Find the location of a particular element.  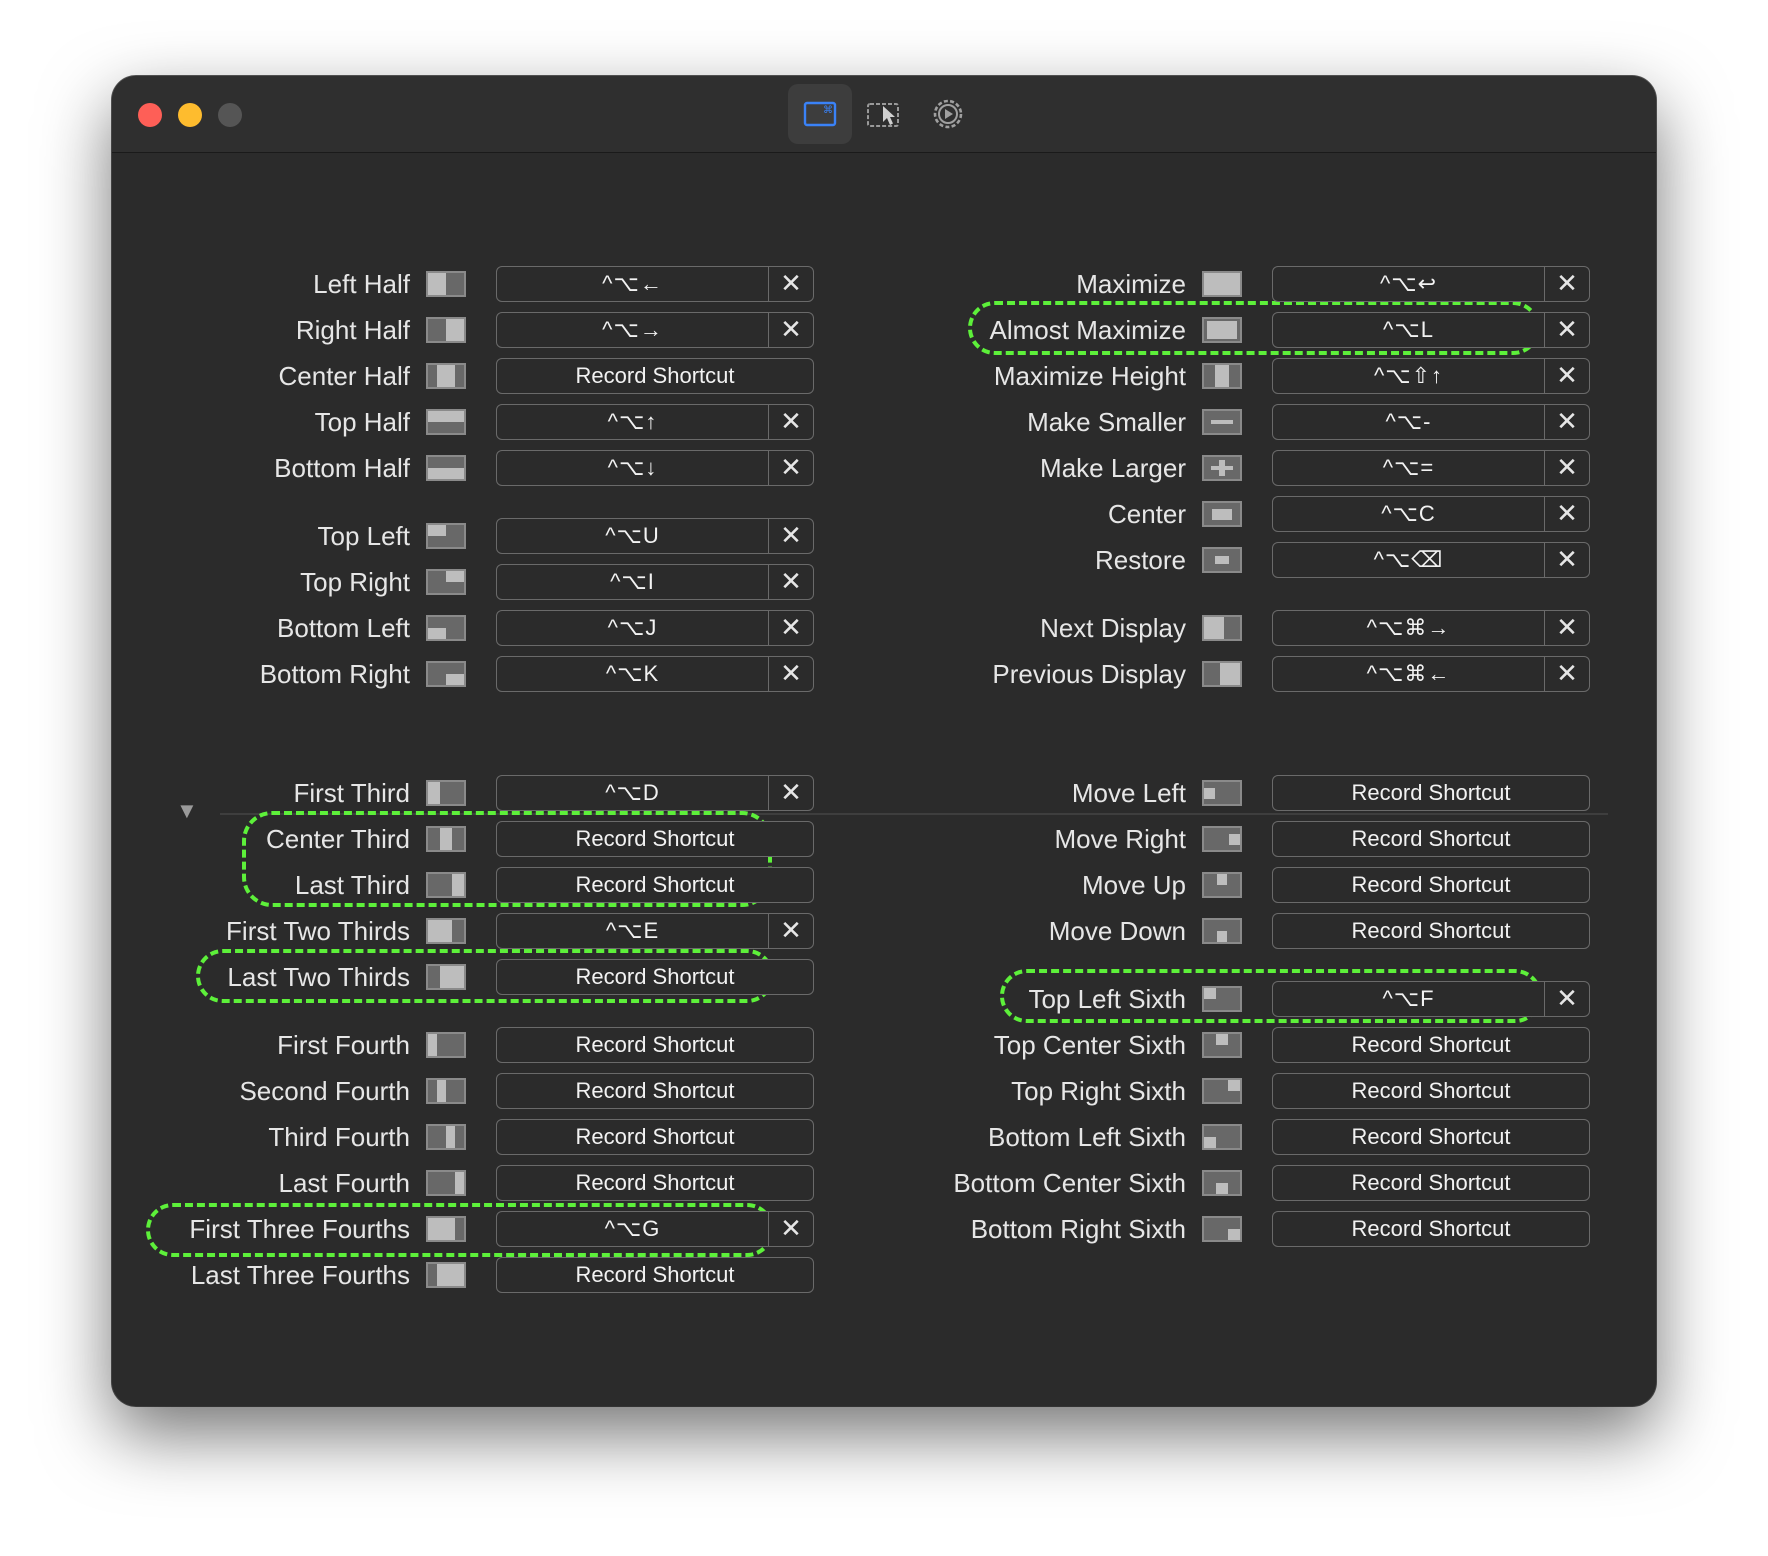

snap-areas-icon is located at coordinates (883, 115).